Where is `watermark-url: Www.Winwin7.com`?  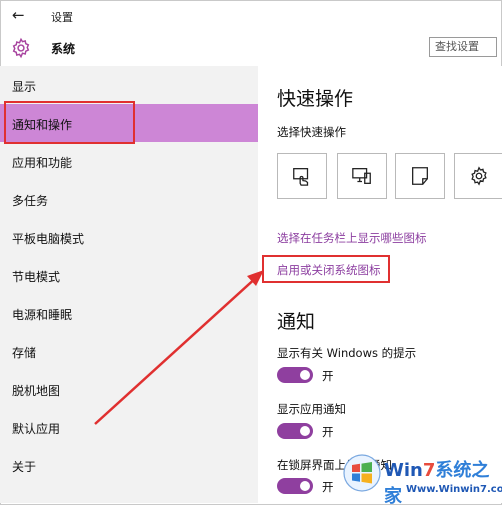
watermark-url: Www.Winwin7.com is located at coordinates (454, 489).